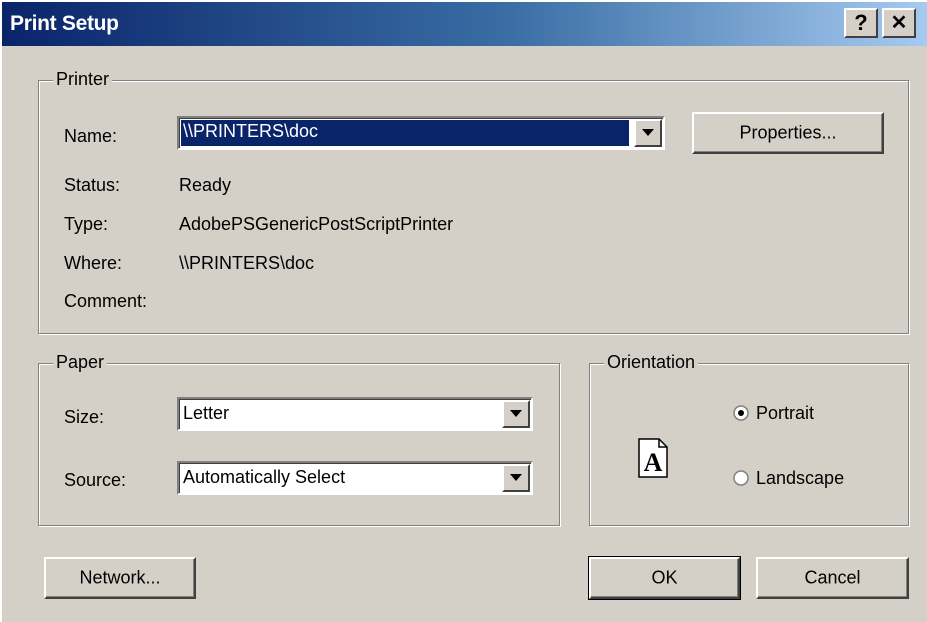 The height and width of the screenshot is (622, 927). What do you see at coordinates (80, 362) in the screenshot?
I see `paper-group-label: Paper` at bounding box center [80, 362].